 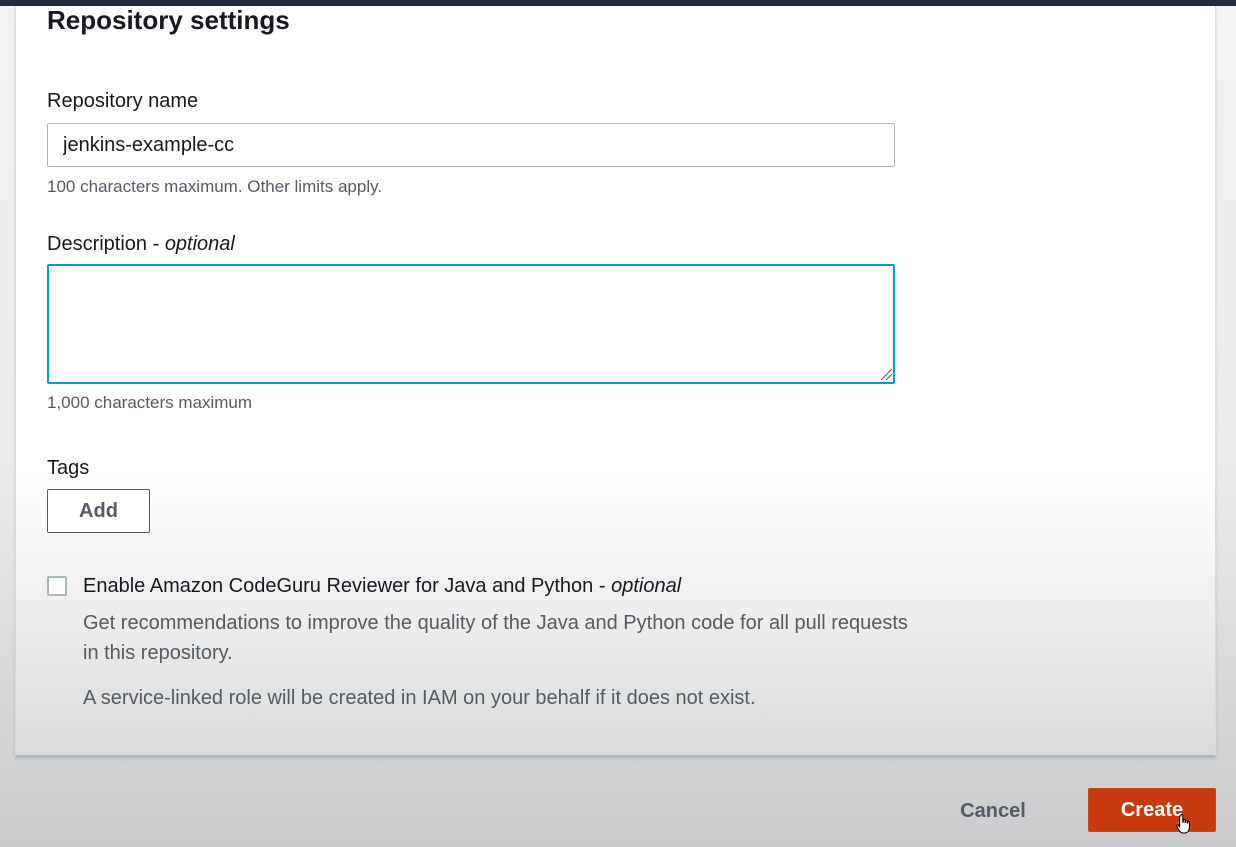 What do you see at coordinates (98, 511) in the screenshot?
I see `add-tag-button: Add` at bounding box center [98, 511].